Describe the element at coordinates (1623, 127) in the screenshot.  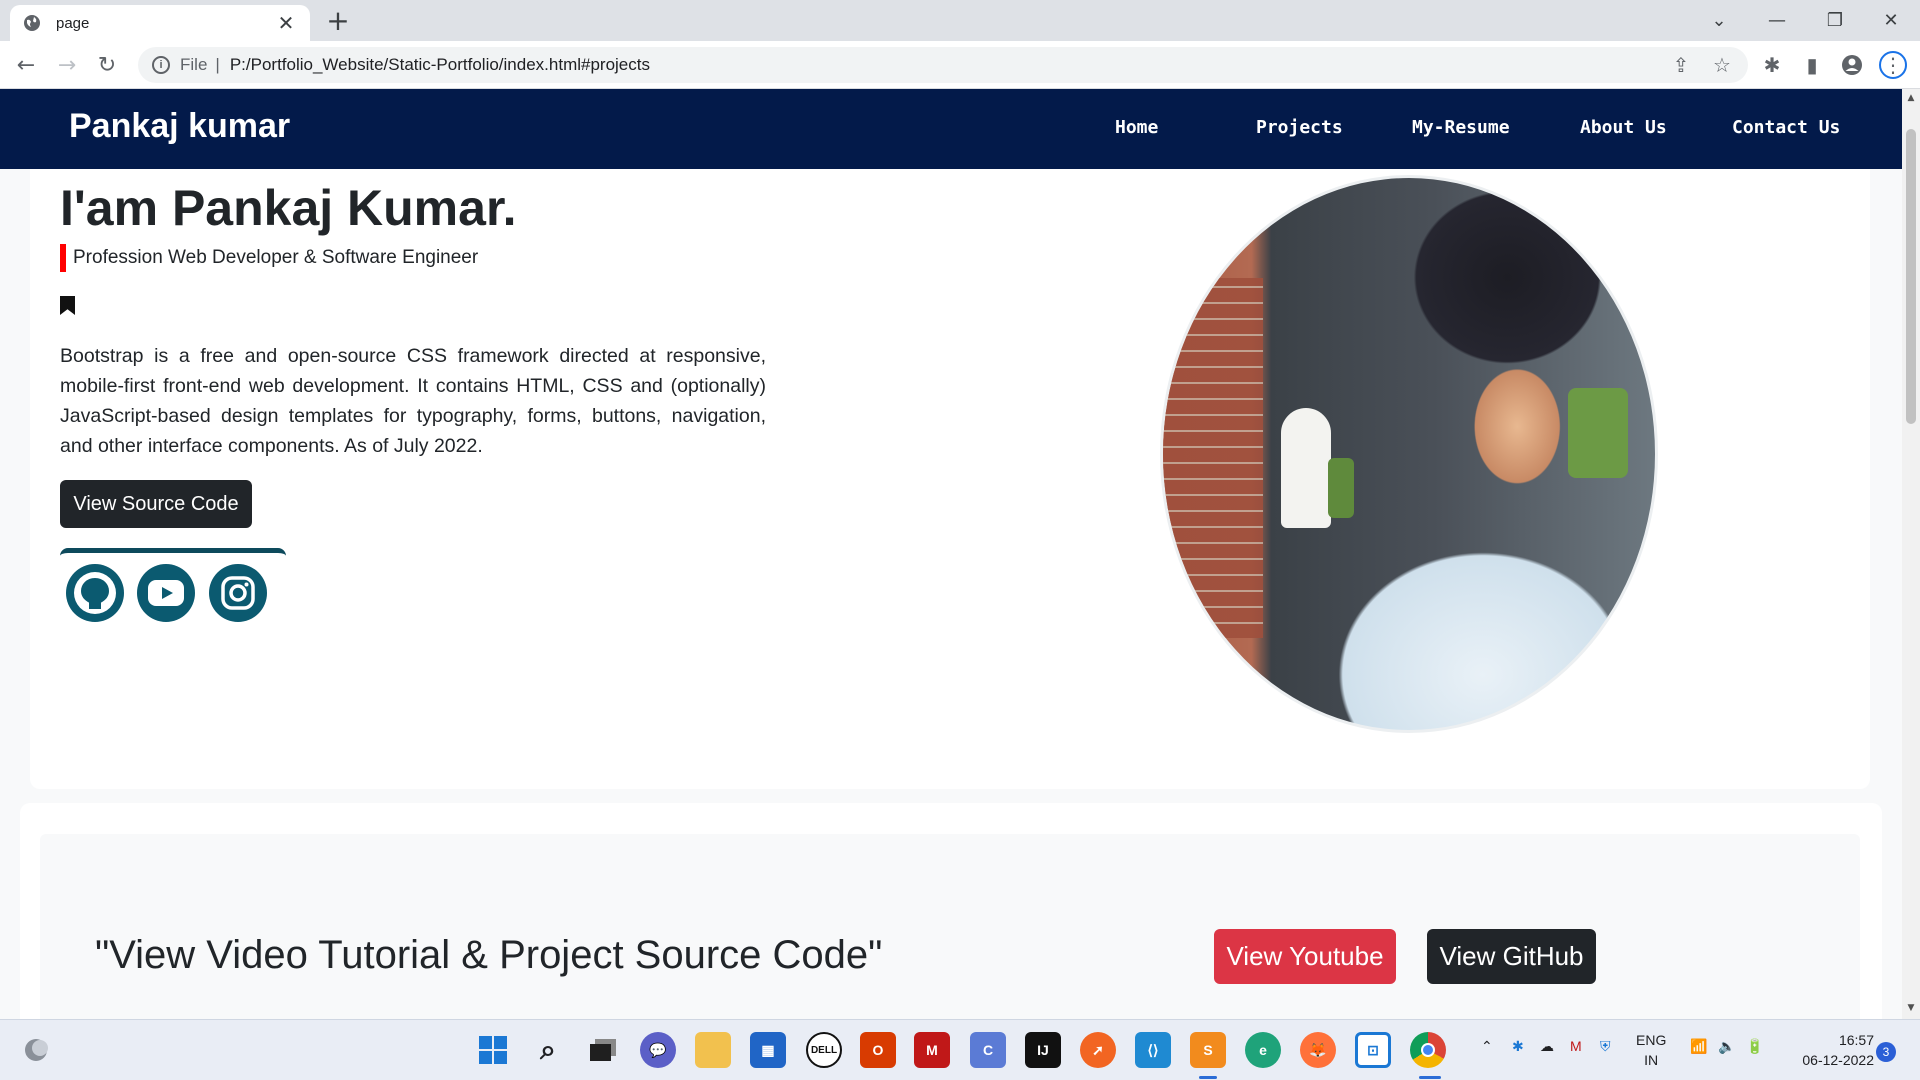
I see `nav-about-us: About Us` at that location.